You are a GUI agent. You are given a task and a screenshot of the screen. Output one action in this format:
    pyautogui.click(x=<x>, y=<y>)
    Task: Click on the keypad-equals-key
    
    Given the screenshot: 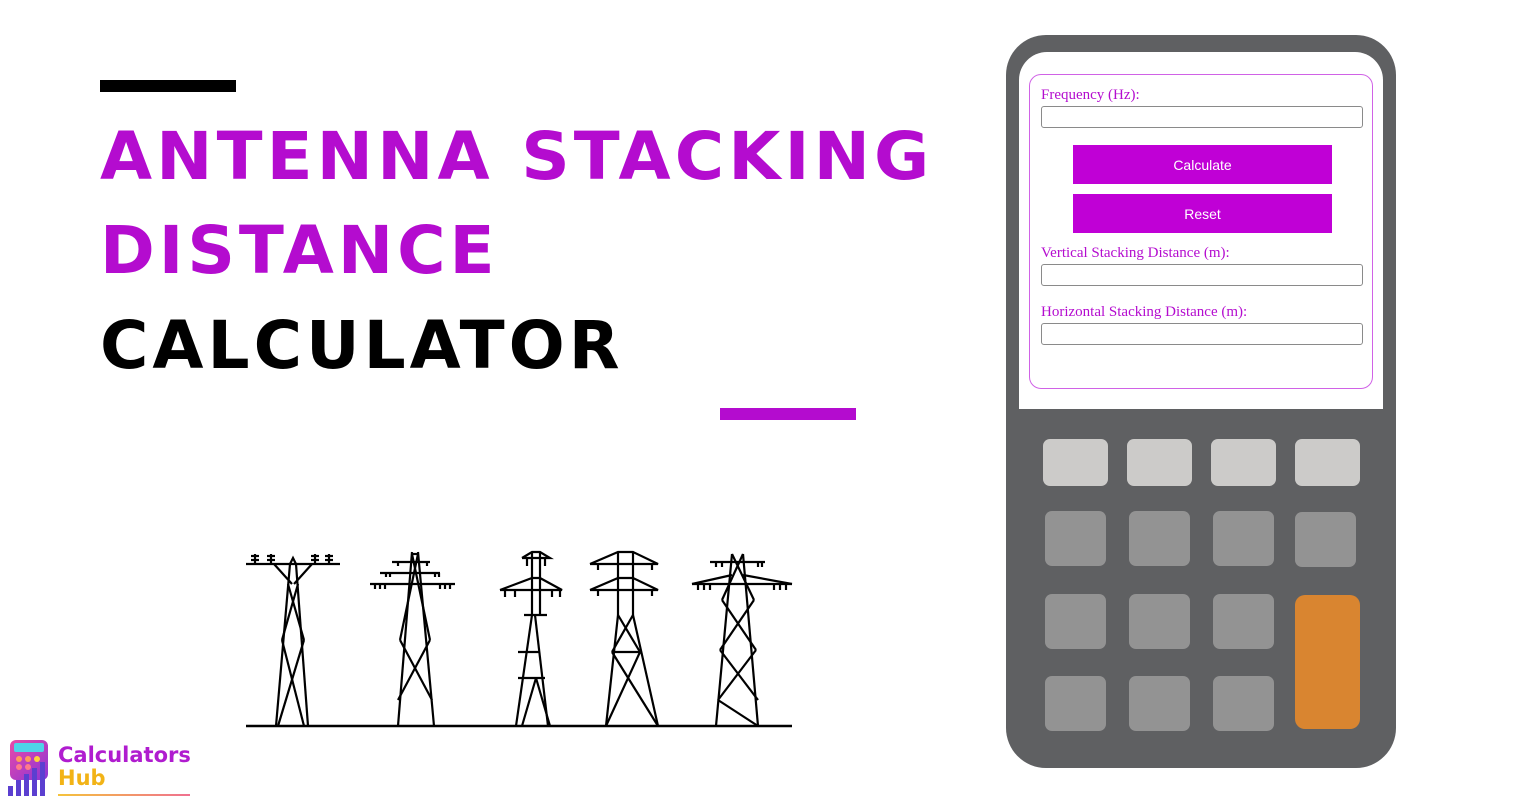 What is the action you would take?
    pyautogui.click(x=1327, y=662)
    